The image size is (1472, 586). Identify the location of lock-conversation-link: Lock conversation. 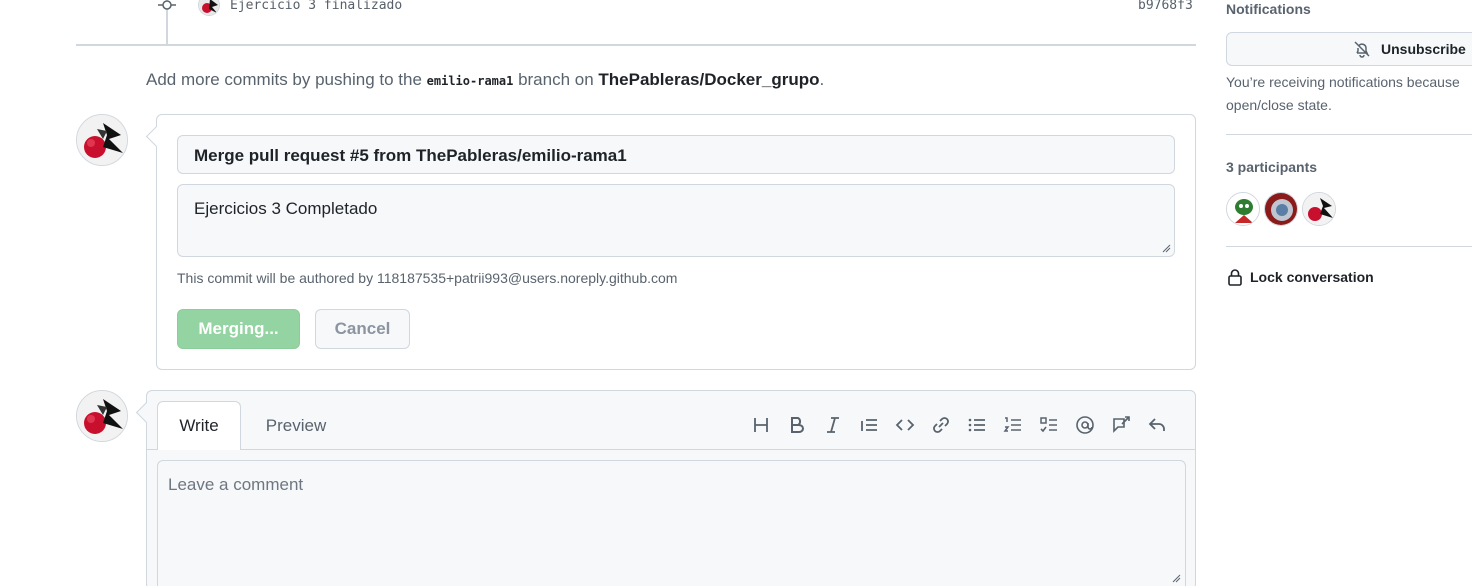
(1300, 277).